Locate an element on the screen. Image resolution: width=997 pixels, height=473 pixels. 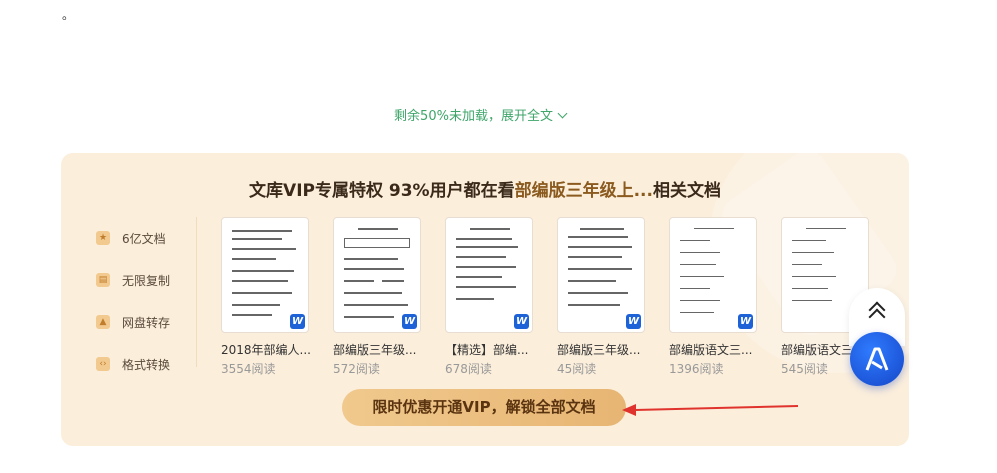
open-vip-button: 限时优惠开通VIP，解锁全部文档 is located at coordinates (484, 407).